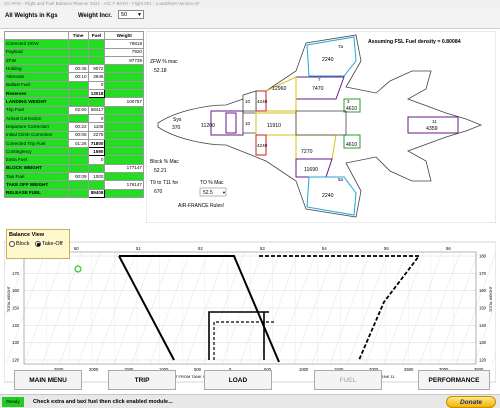  I want to click on col-header-weight: Weight, so click(124, 35).